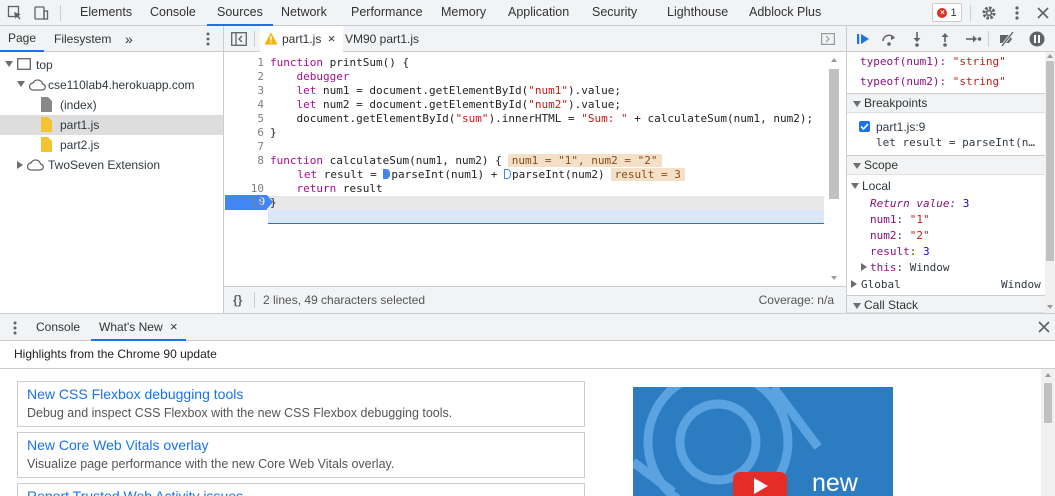 The width and height of the screenshot is (1055, 496). I want to click on tree-item-extension: TwoSeven Extension, so click(111, 165).